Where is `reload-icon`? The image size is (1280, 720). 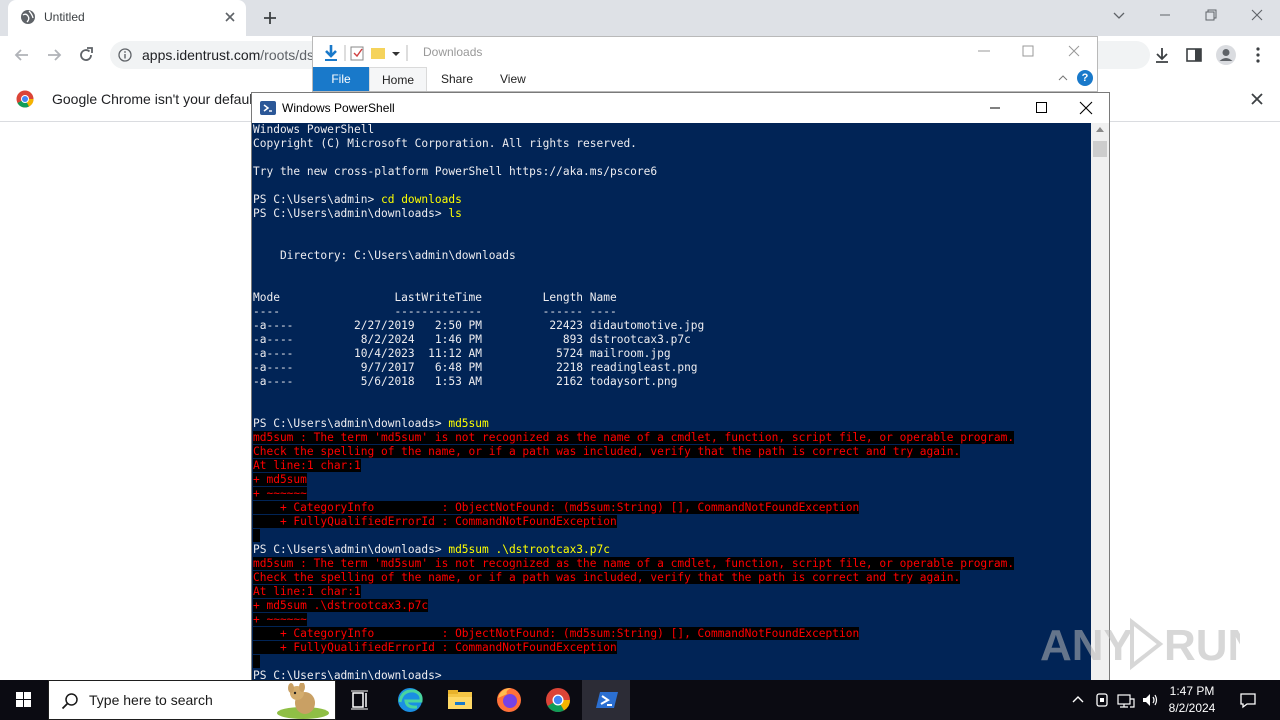 reload-icon is located at coordinates (86, 55).